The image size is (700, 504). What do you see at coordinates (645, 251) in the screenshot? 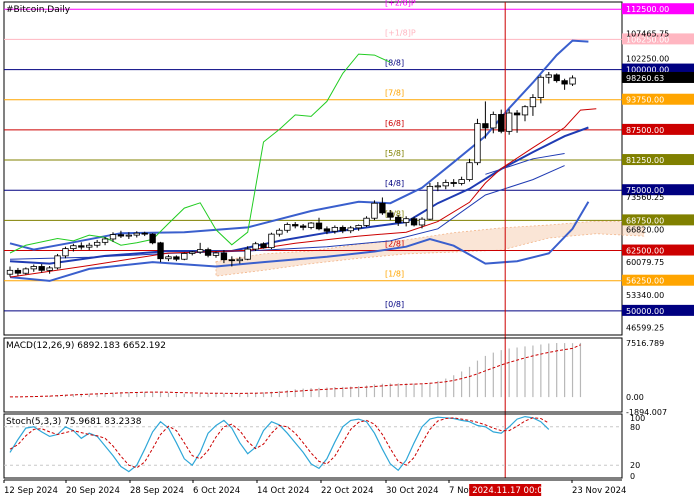
I see `murrey-axis-tag-label: 62500.00` at bounding box center [645, 251].